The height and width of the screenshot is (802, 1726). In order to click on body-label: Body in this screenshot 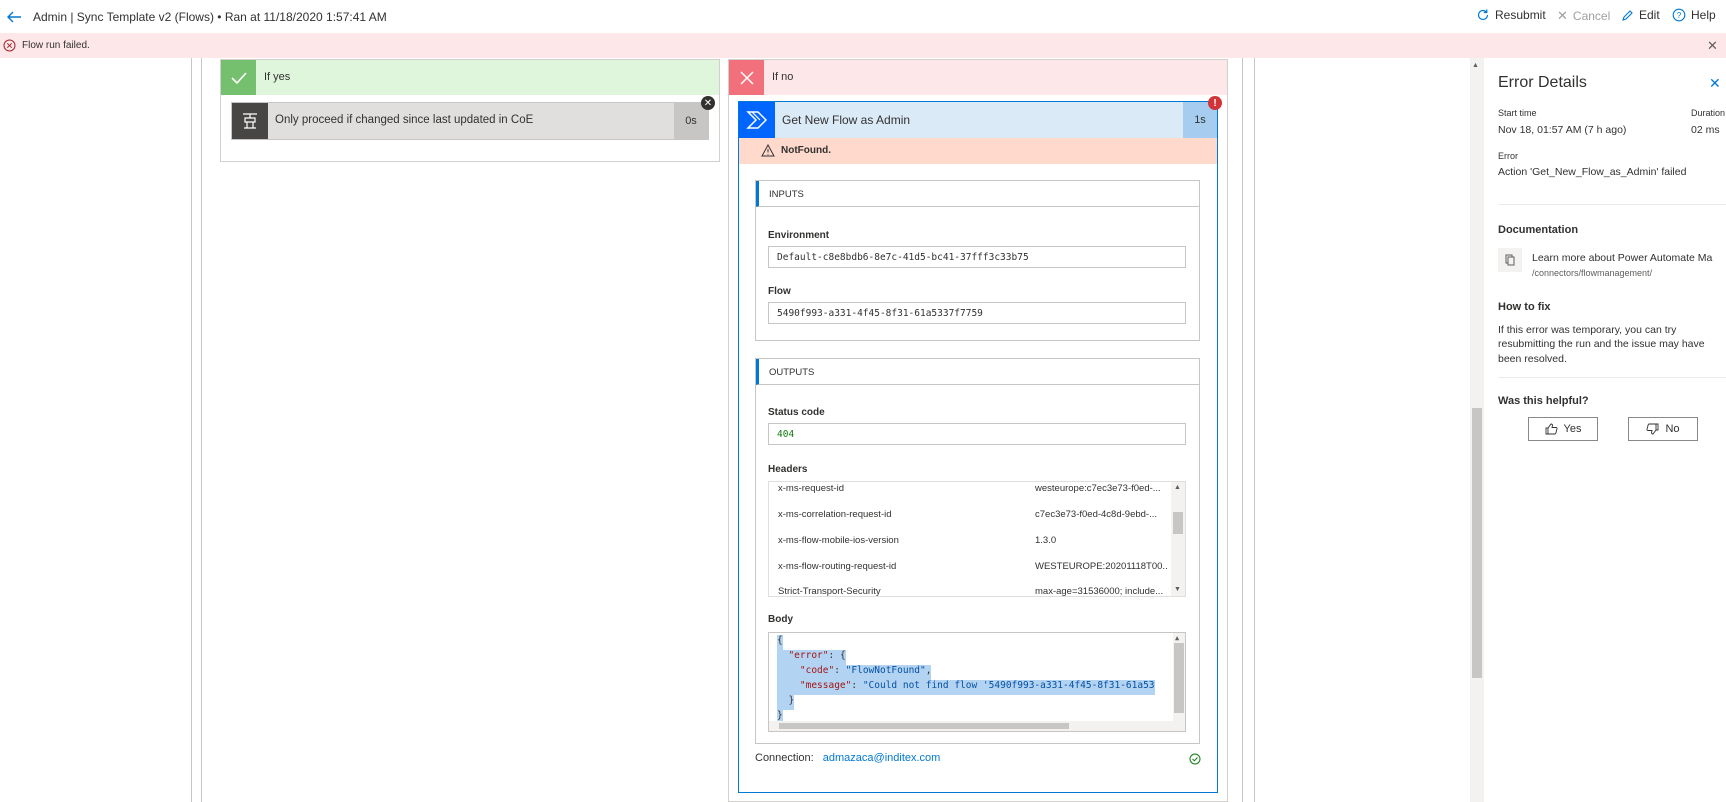, I will do `click(780, 619)`.